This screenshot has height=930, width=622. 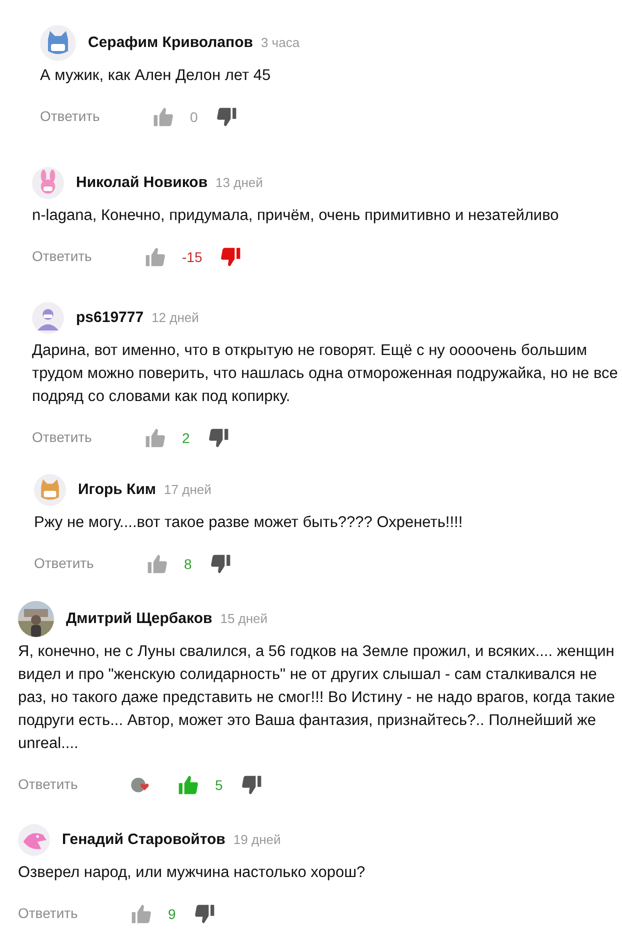 I want to click on comment-text: Ржу не могу....вот такое разве может быть???? Охренеть!!!!, so click(x=249, y=523).